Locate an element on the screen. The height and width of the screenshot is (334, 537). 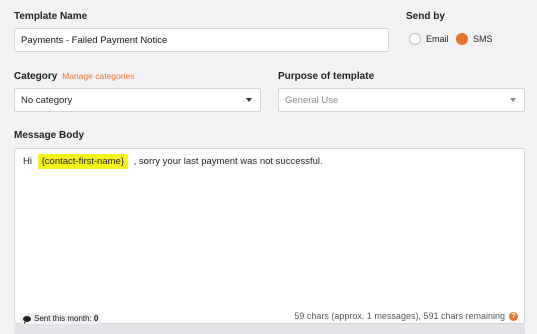
sent-this-month-label: Sent this month: is located at coordinates (63, 318).